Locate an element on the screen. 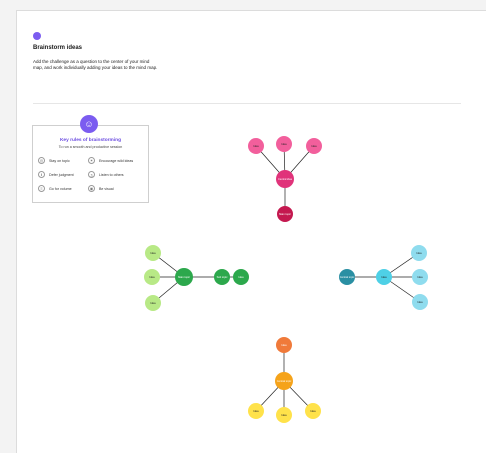 The height and width of the screenshot is (453, 486). node-label: Sub topic is located at coordinates (223, 277).